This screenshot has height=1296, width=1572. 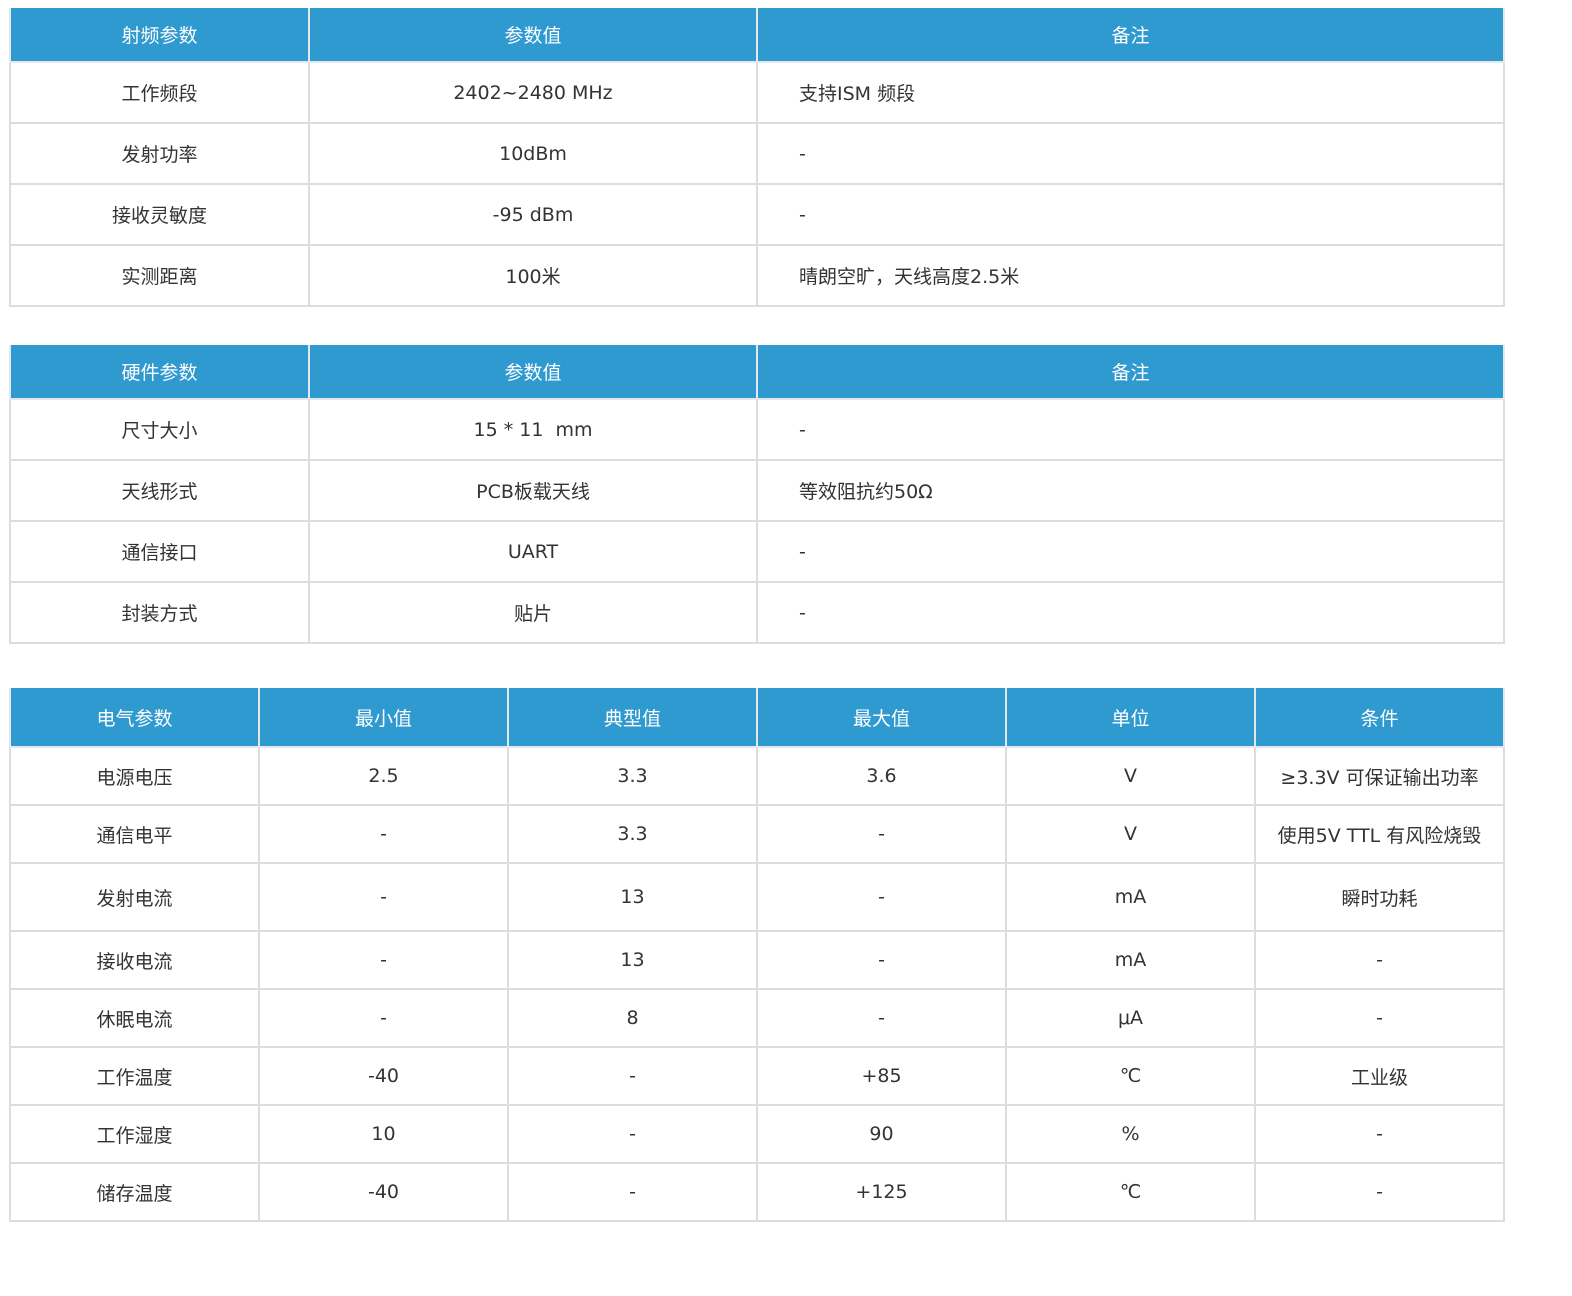 What do you see at coordinates (1130, 92) in the screenshot?
I see `cell-remark: 支持ISM 频段` at bounding box center [1130, 92].